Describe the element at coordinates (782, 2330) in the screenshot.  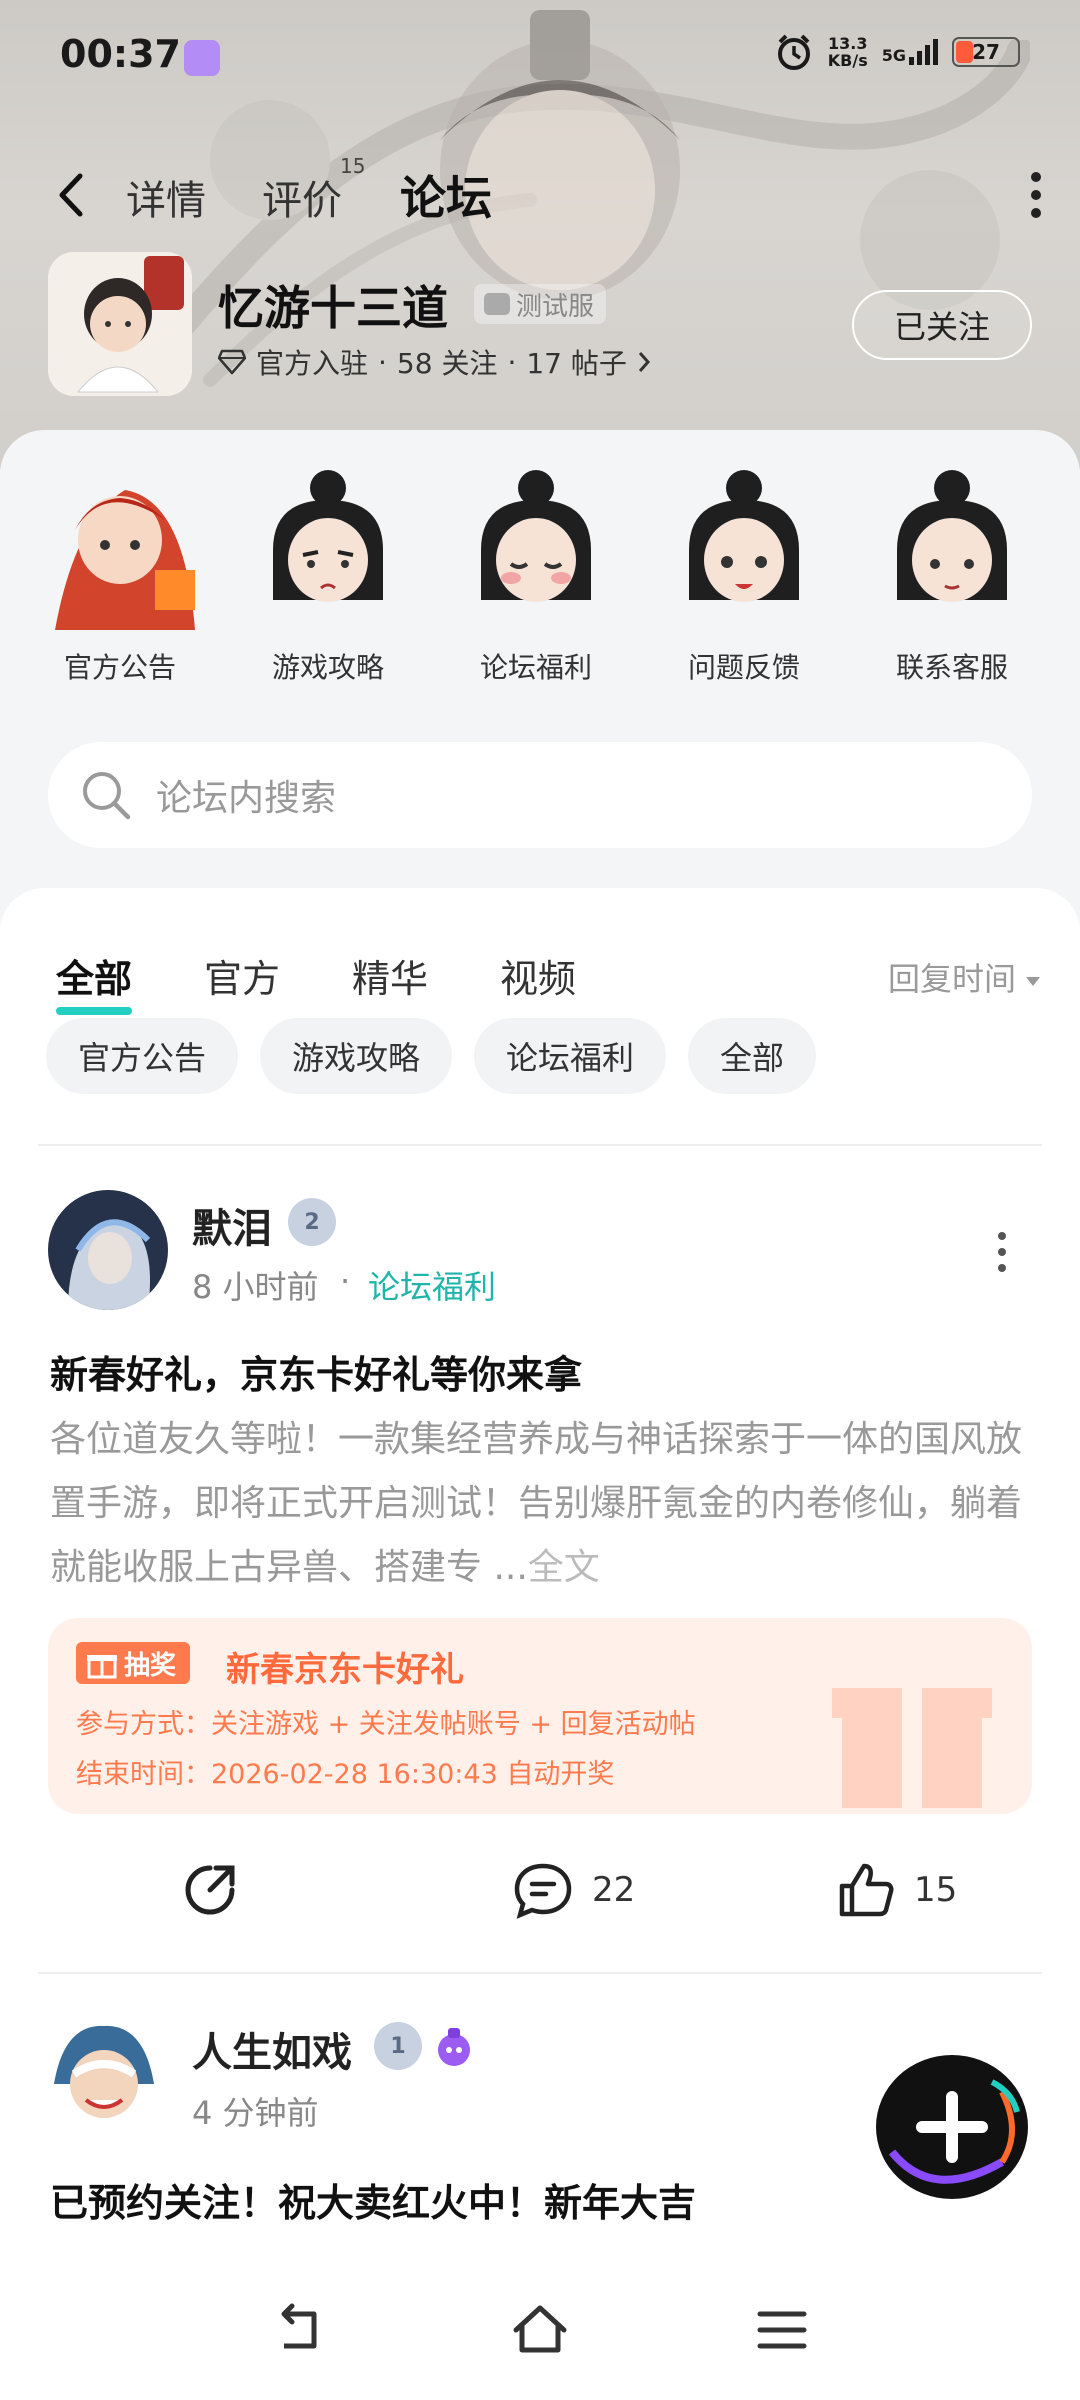
I see `menu-icon` at that location.